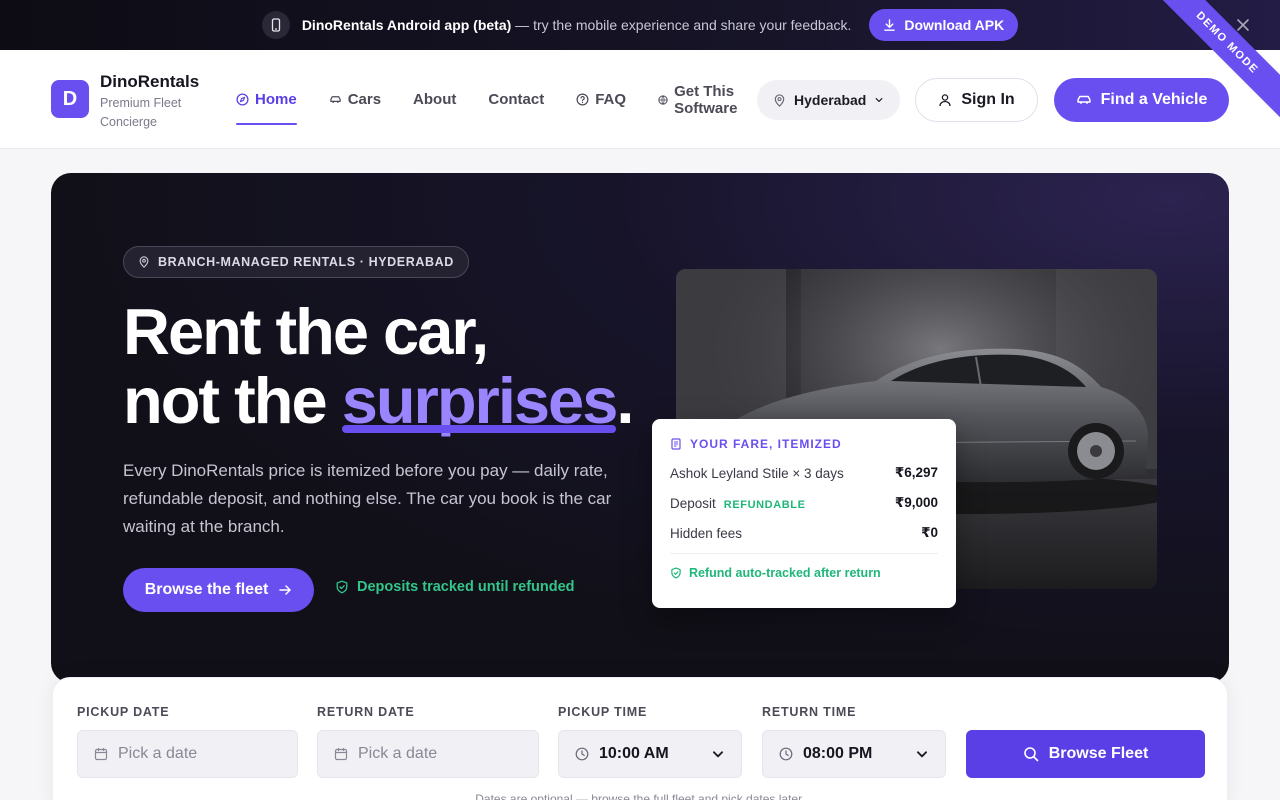 This screenshot has height=800, width=1280. I want to click on location-chip: BRANCH-MANAGED RENTALS · HYDERABAD, so click(296, 262).